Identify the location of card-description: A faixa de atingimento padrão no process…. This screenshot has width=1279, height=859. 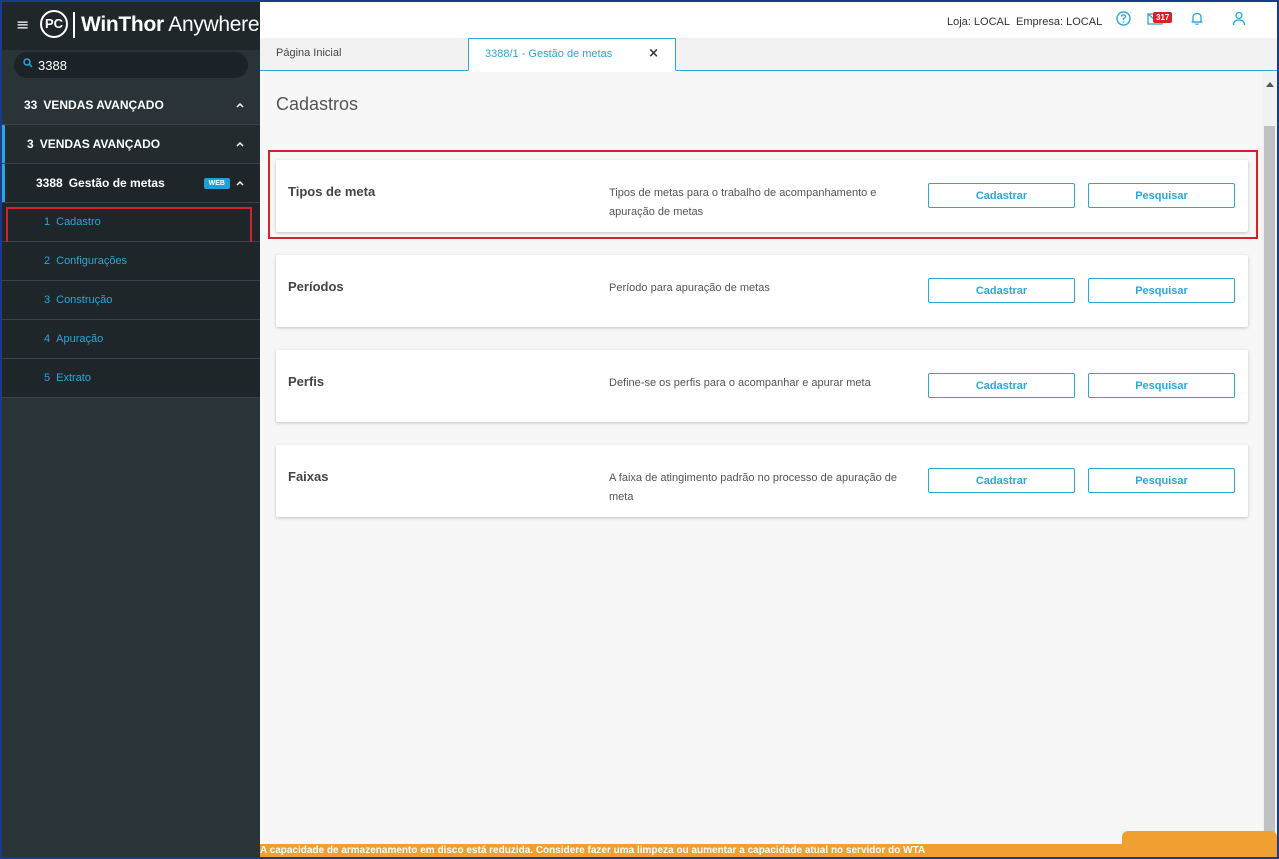
(753, 487).